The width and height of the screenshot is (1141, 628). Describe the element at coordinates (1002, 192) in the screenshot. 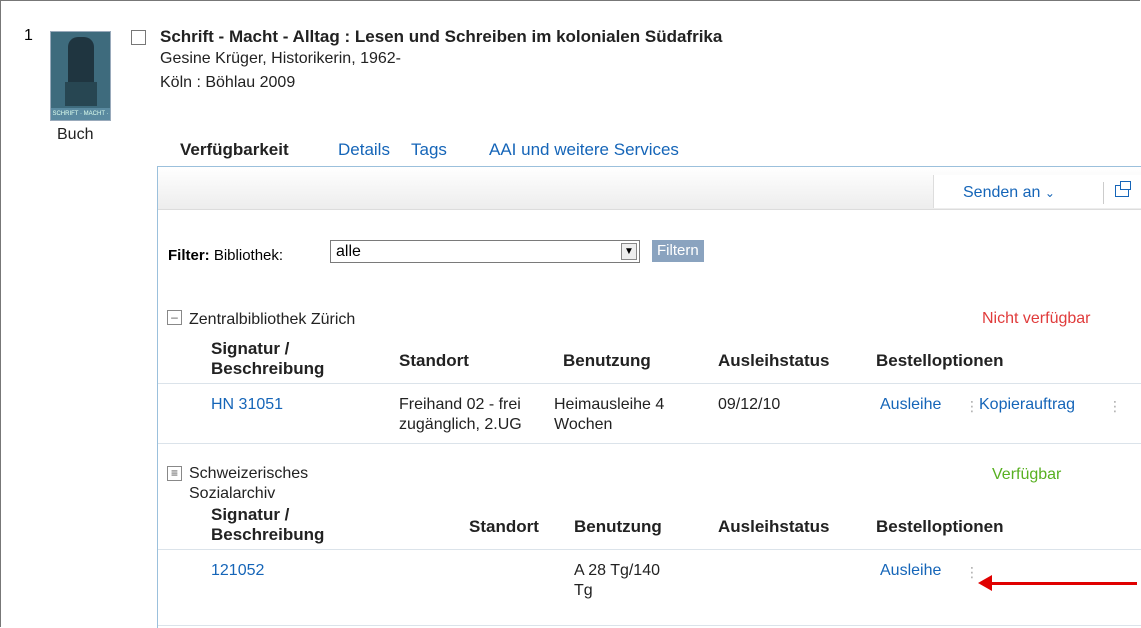

I see `send-to-label: Senden an` at that location.